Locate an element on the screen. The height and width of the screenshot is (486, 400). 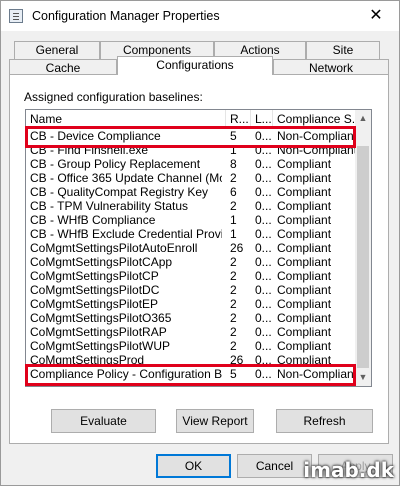
cell-name: CoMgmtSettingsPilotO365 is located at coordinates (101, 318).